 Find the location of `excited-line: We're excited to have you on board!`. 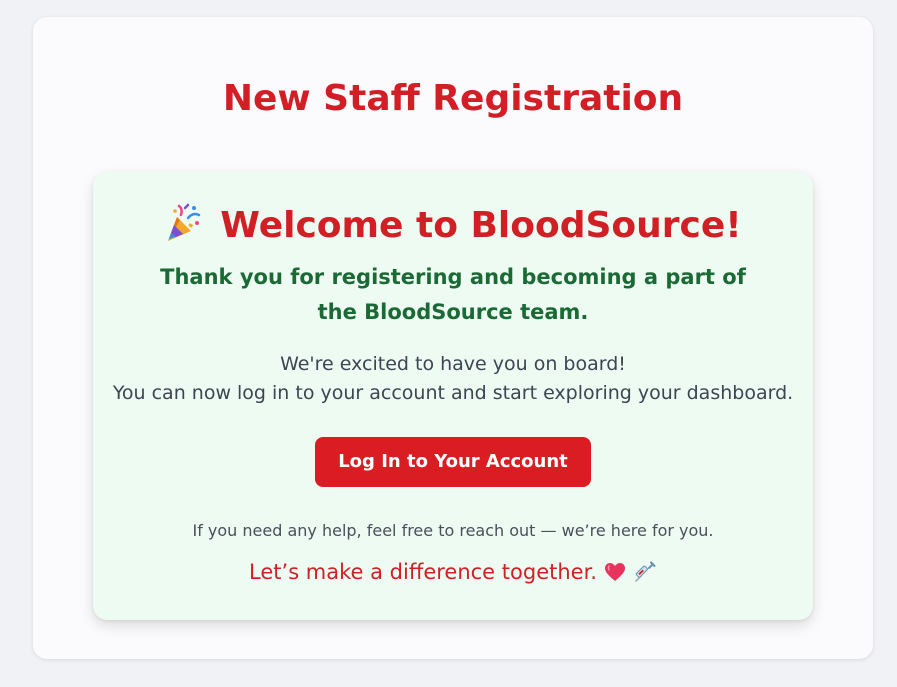

excited-line: We're excited to have you on board! is located at coordinates (453, 364).